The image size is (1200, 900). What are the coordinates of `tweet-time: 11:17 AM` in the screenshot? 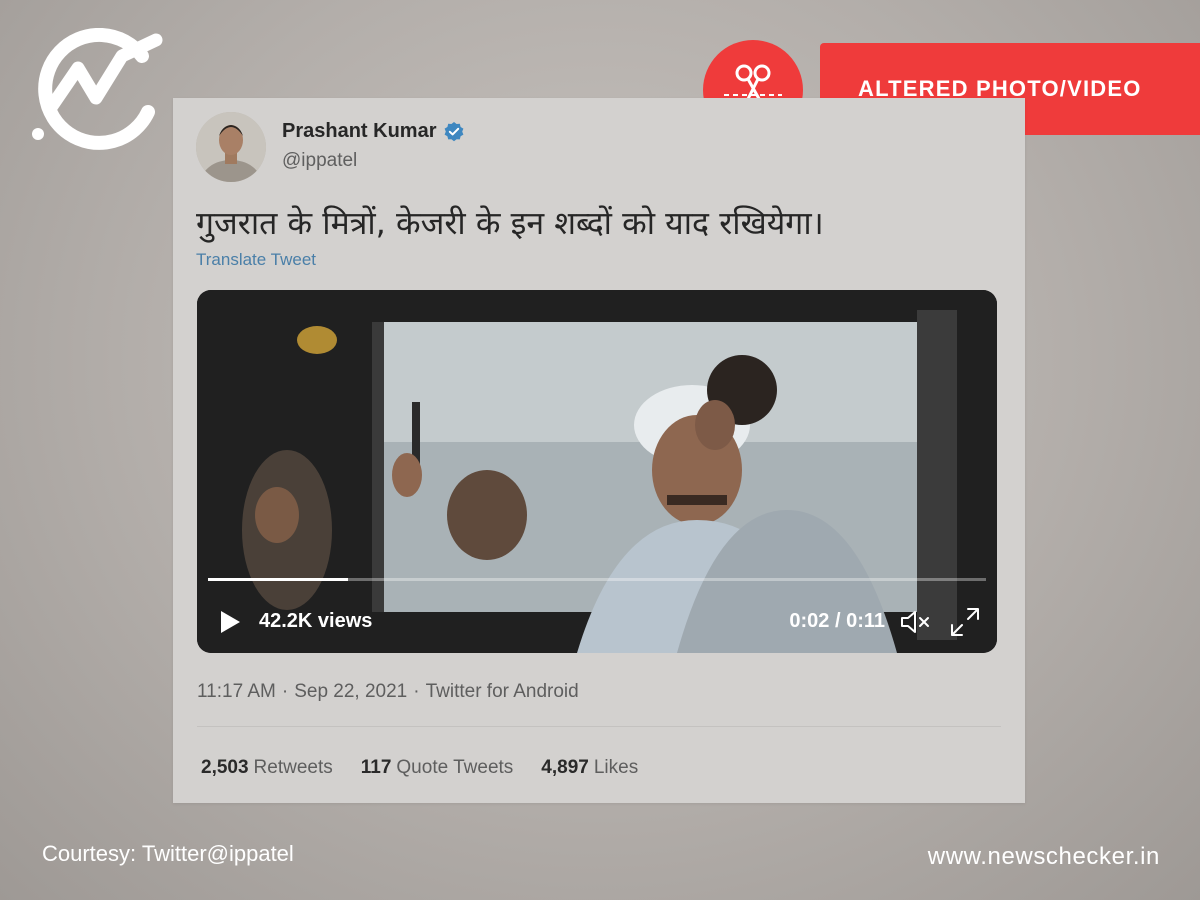 It's located at (236, 691).